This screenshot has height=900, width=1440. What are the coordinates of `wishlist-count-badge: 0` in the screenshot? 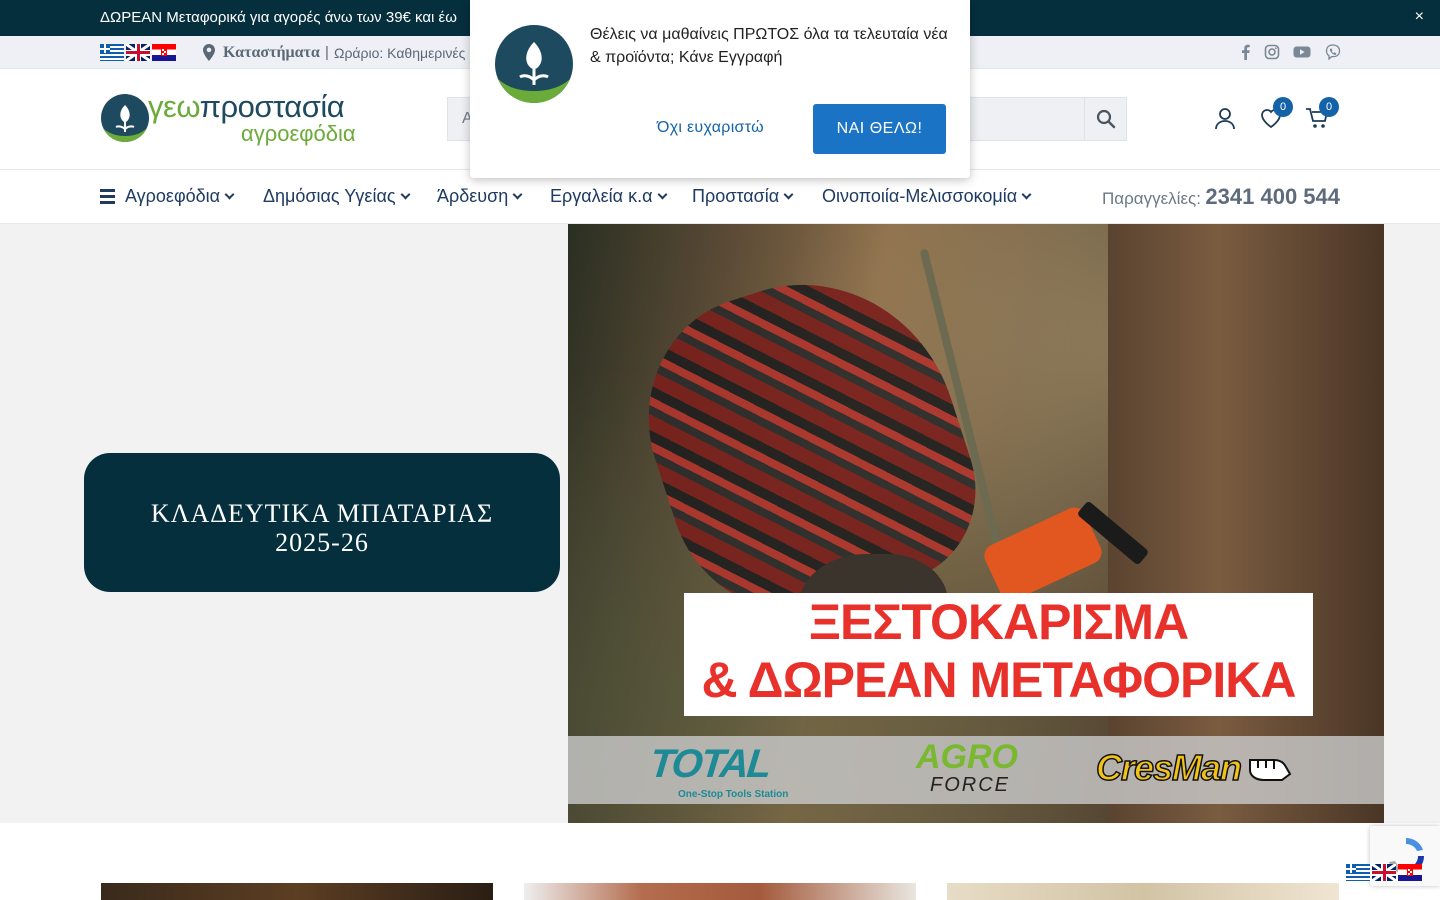 It's located at (1283, 107).